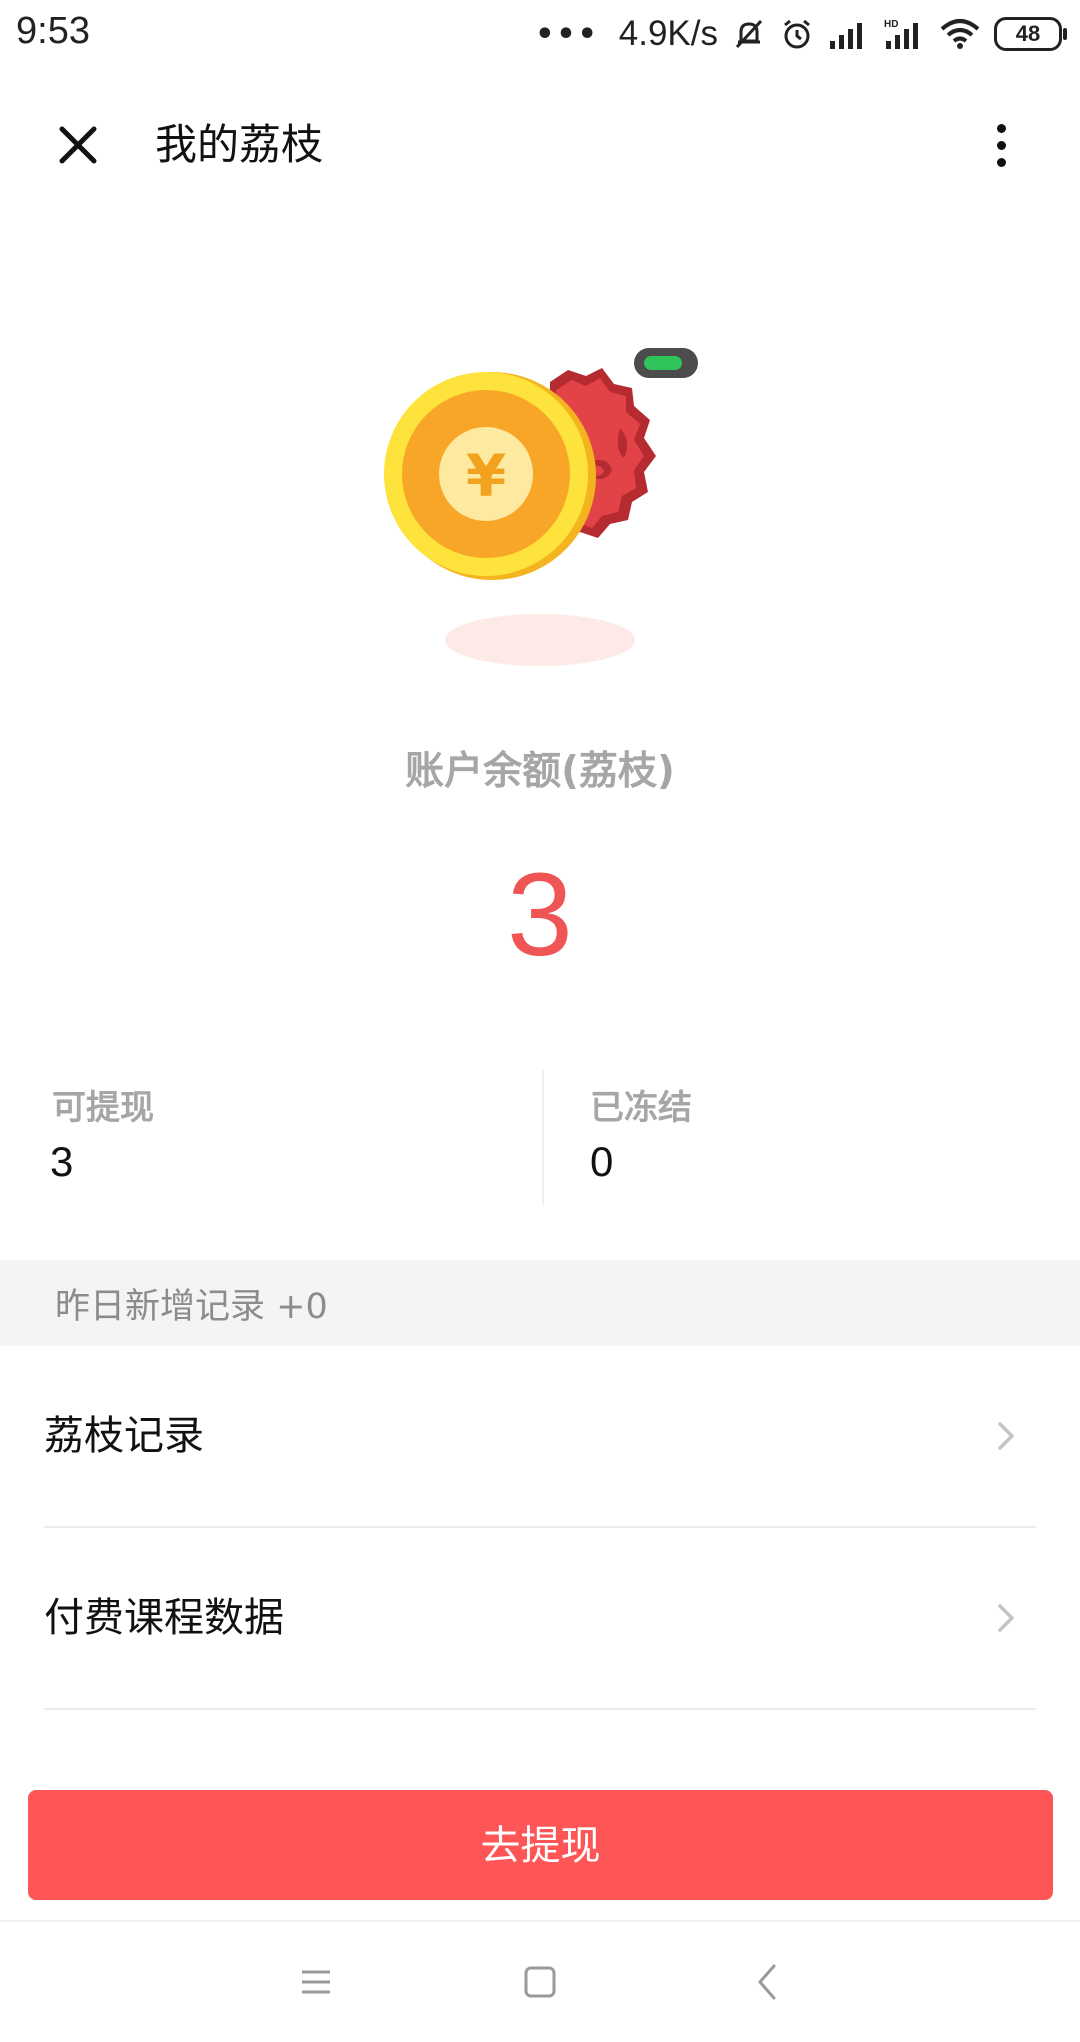 The image size is (1080, 2042). I want to click on system-nav-bar, so click(540, 1981).